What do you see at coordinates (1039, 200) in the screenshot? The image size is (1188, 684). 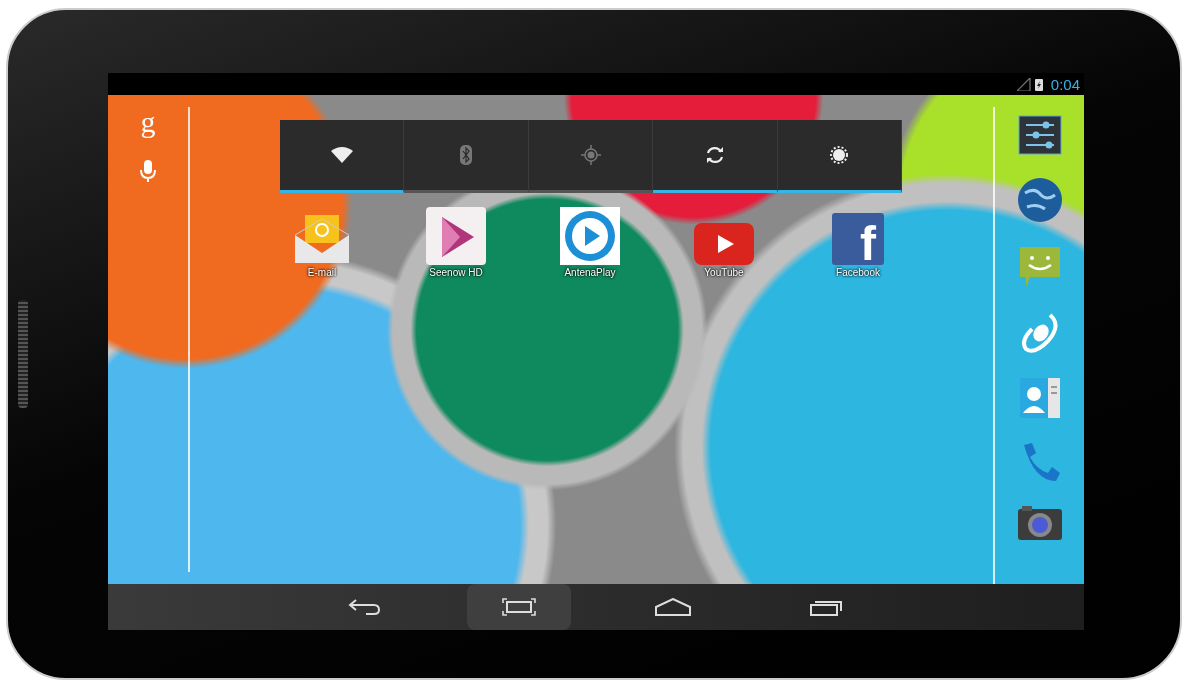 I see `globe-icon` at bounding box center [1039, 200].